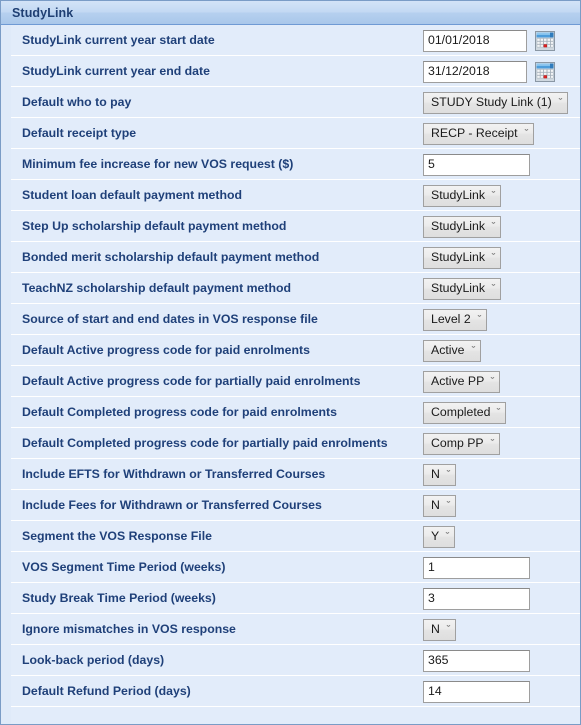 The image size is (581, 725). I want to click on select-include-efts-for-withdrawn-or-transferred-courses: Nˇ, so click(439, 474).